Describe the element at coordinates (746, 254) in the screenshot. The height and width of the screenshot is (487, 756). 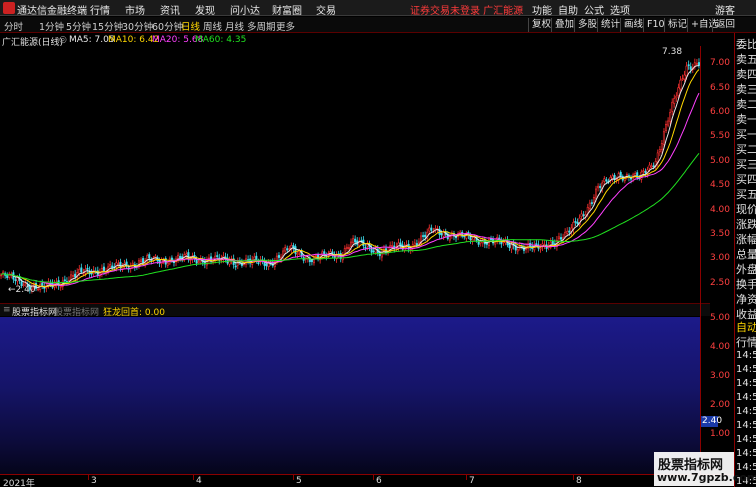
I see `side-label: 总量` at that location.